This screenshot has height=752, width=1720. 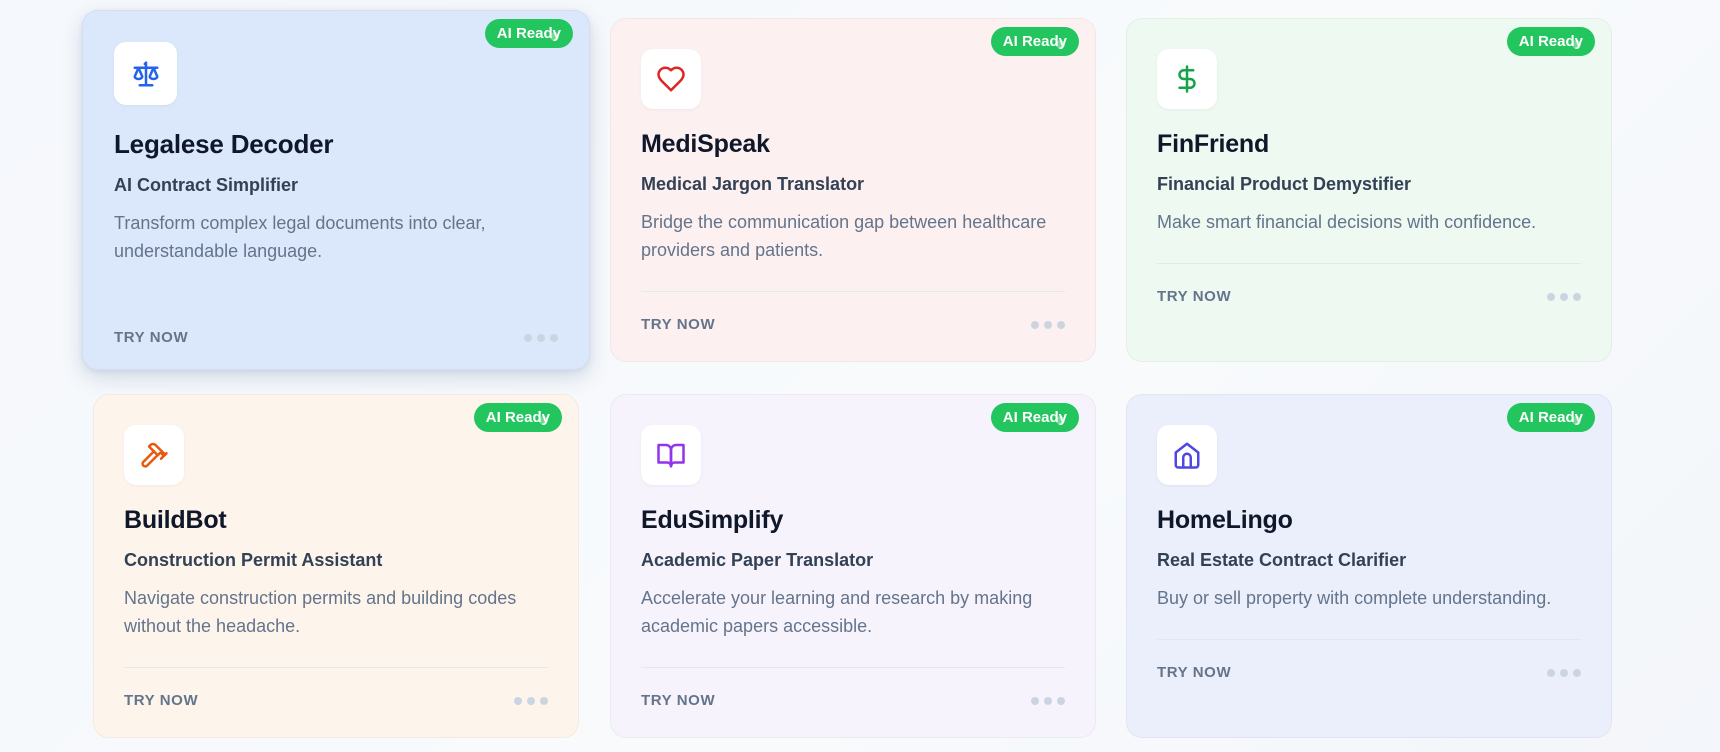 I want to click on card-title: EduSimplify, so click(x=712, y=520).